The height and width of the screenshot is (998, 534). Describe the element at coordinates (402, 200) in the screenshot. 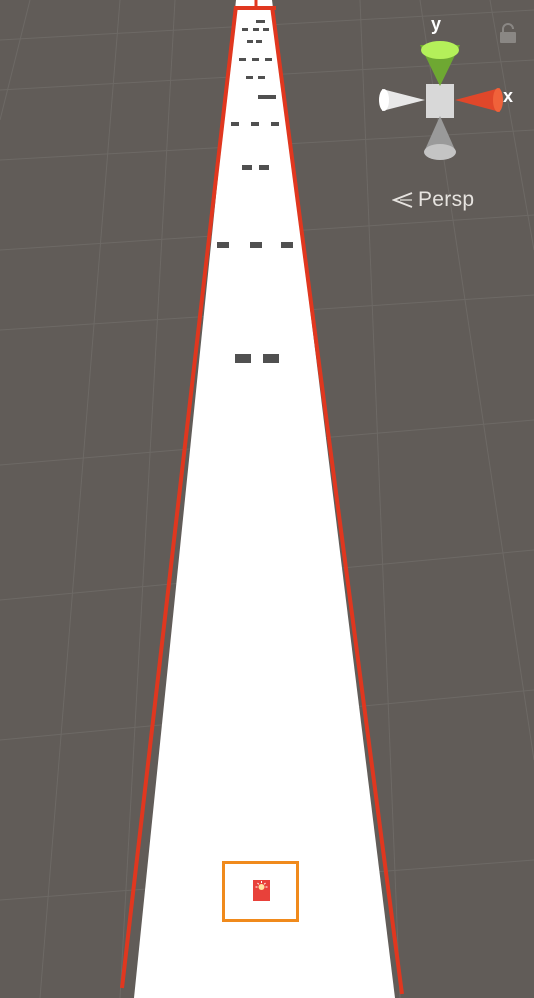

I see `chevron-left-icon` at that location.